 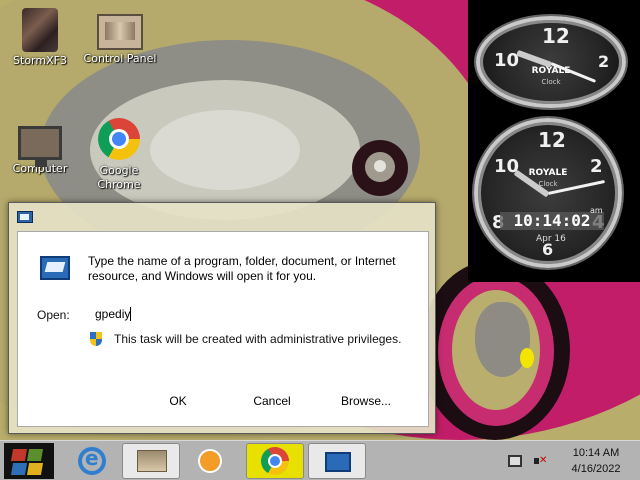 What do you see at coordinates (131, 314) in the screenshot?
I see `text-caret` at bounding box center [131, 314].